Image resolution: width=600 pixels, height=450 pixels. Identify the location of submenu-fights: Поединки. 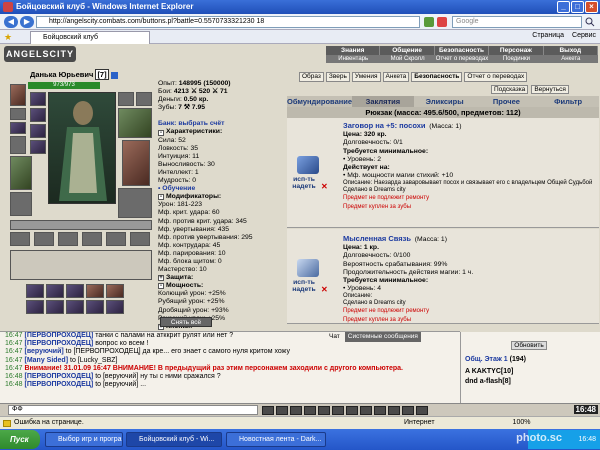
(516, 59).